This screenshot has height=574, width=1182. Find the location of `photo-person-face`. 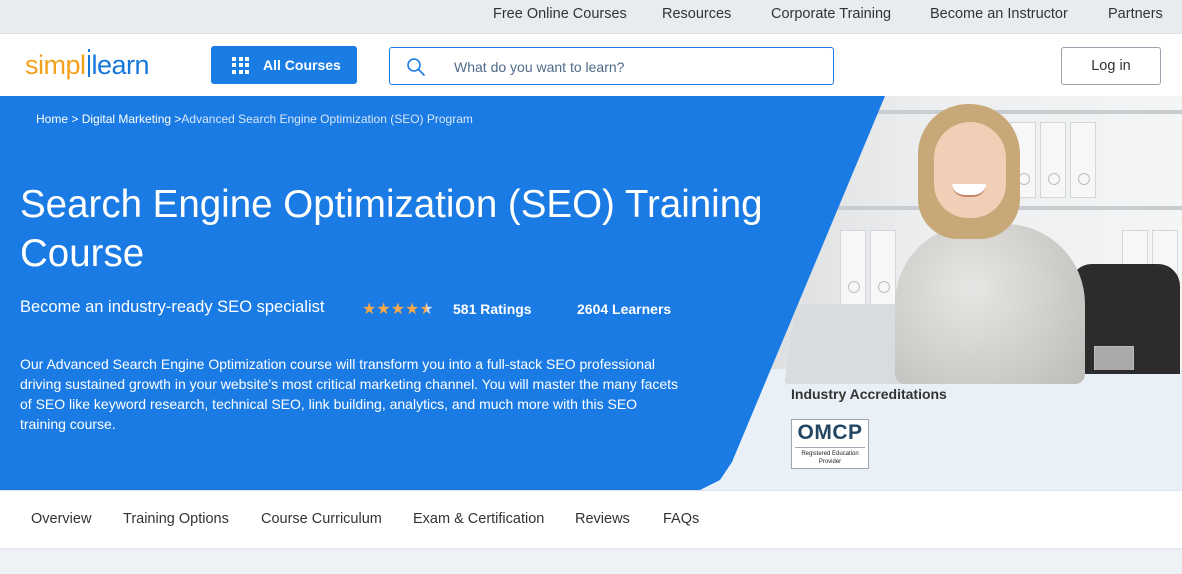

photo-person-face is located at coordinates (970, 170).